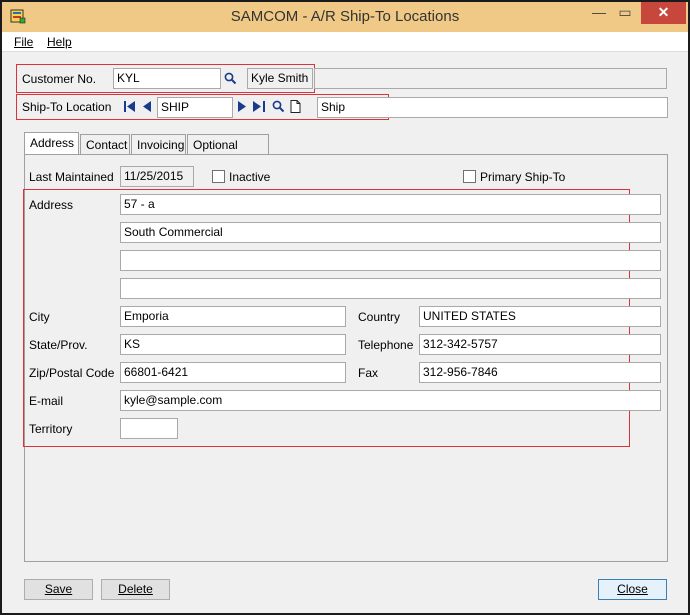  What do you see at coordinates (51, 205) in the screenshot?
I see `address-label: Address` at bounding box center [51, 205].